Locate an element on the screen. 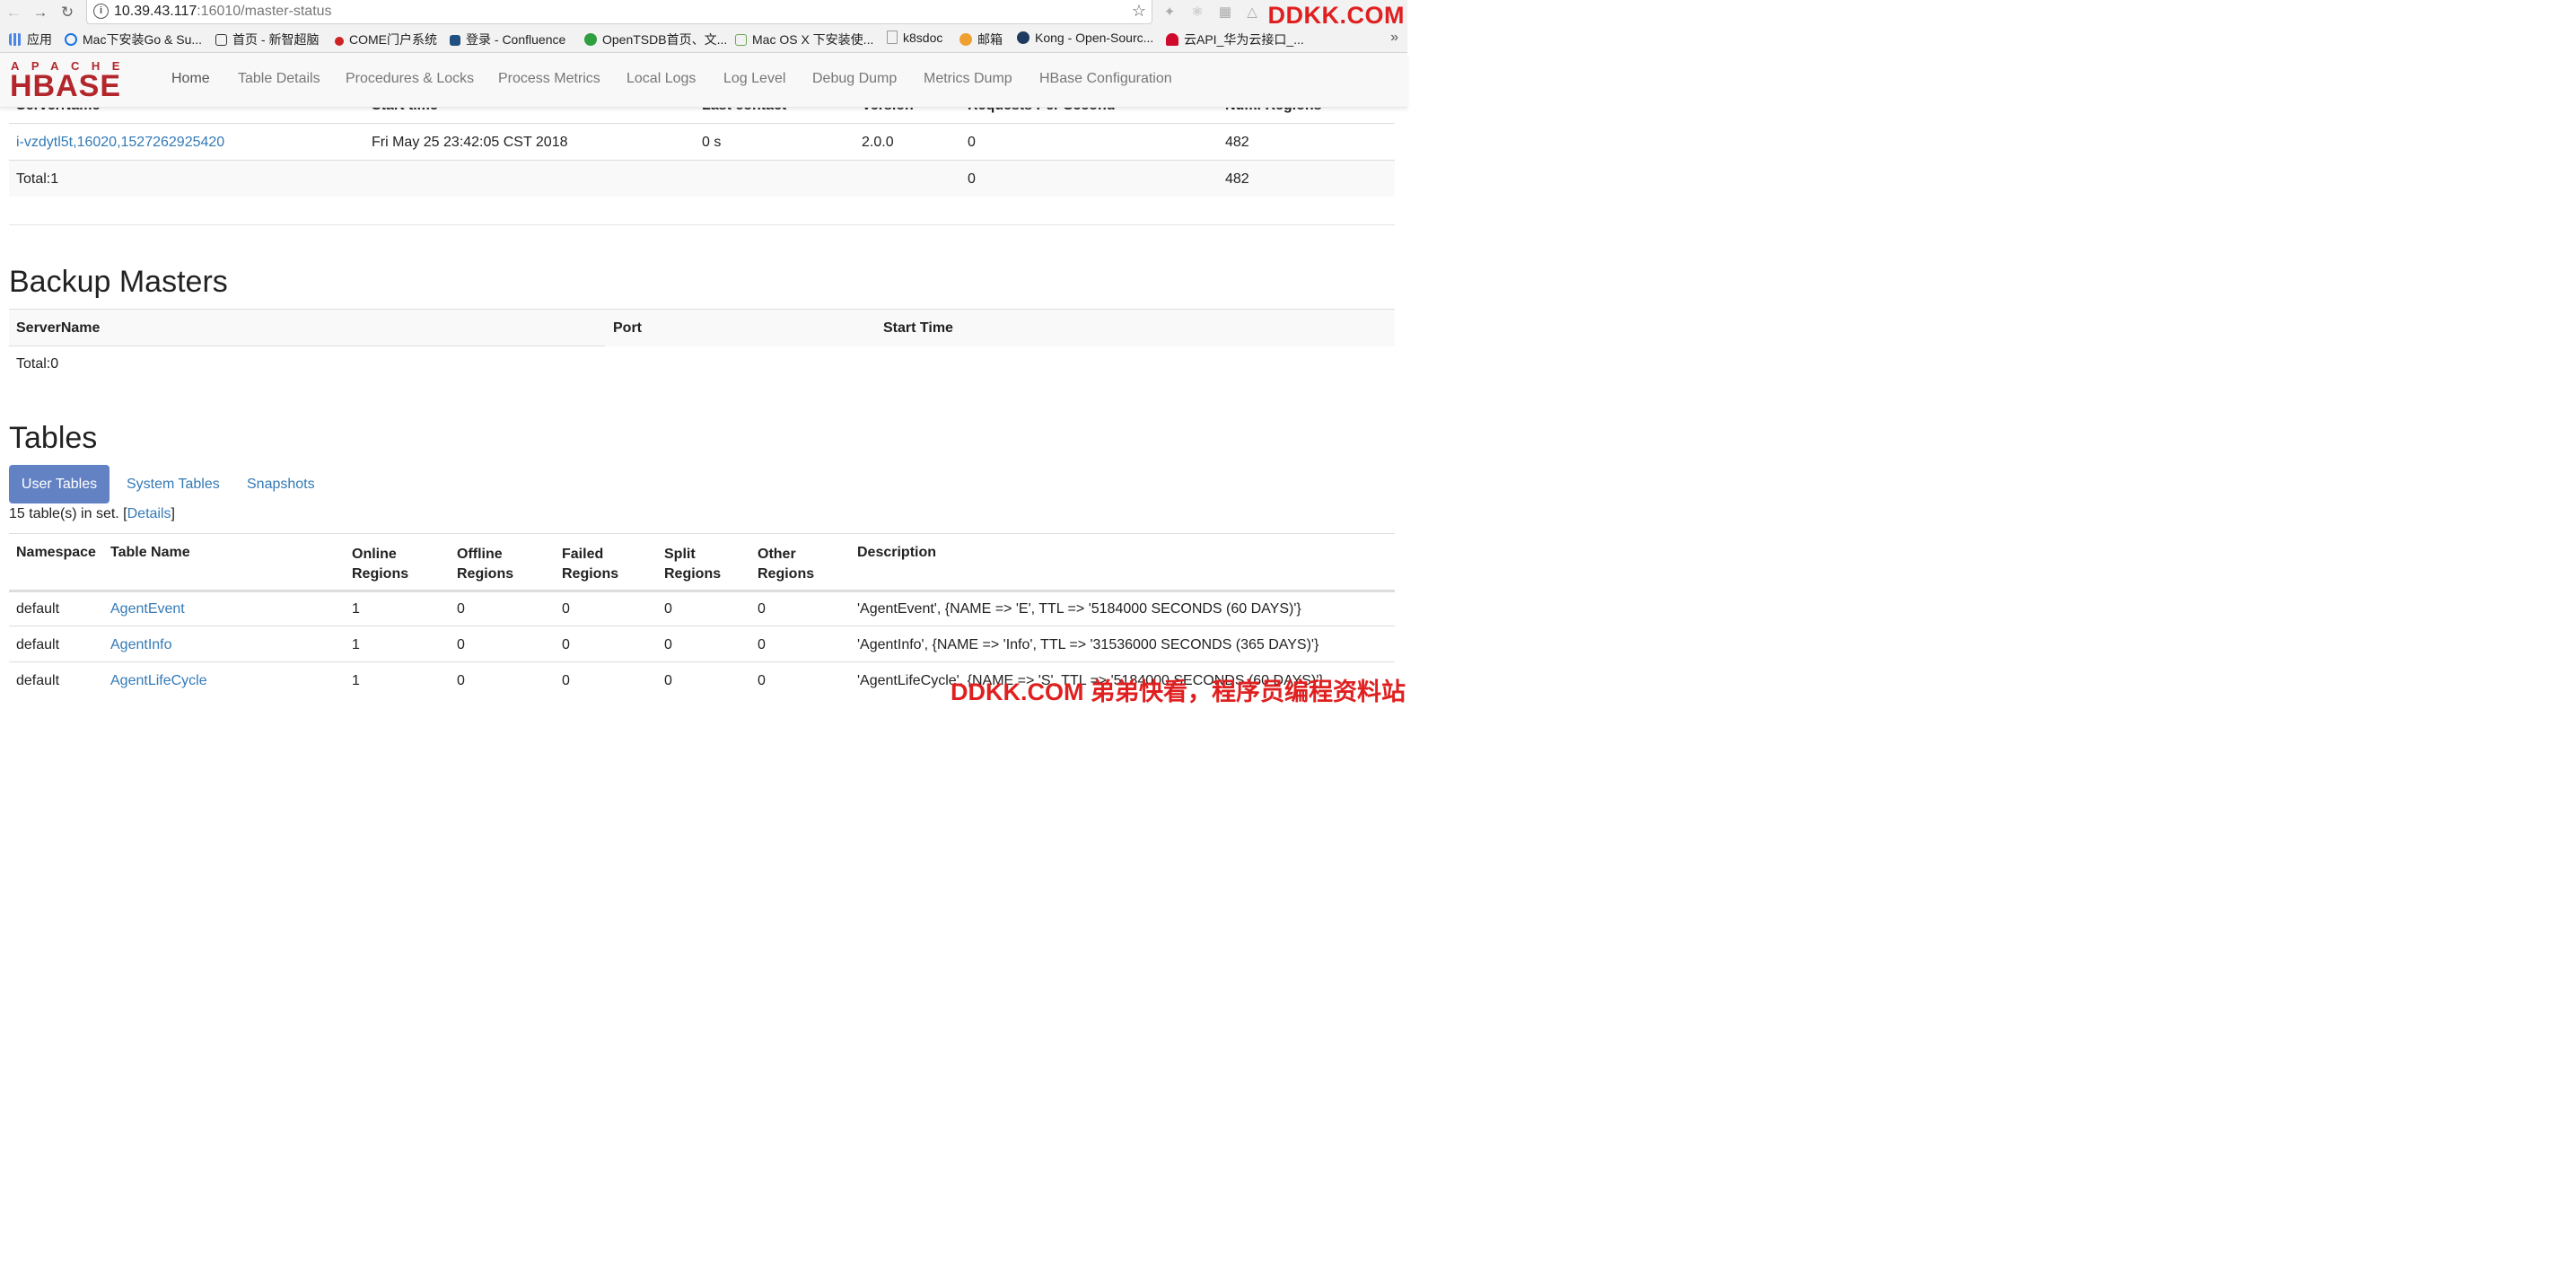 This screenshot has width=2576, height=1278. regions-cell: 482 is located at coordinates (1237, 143).